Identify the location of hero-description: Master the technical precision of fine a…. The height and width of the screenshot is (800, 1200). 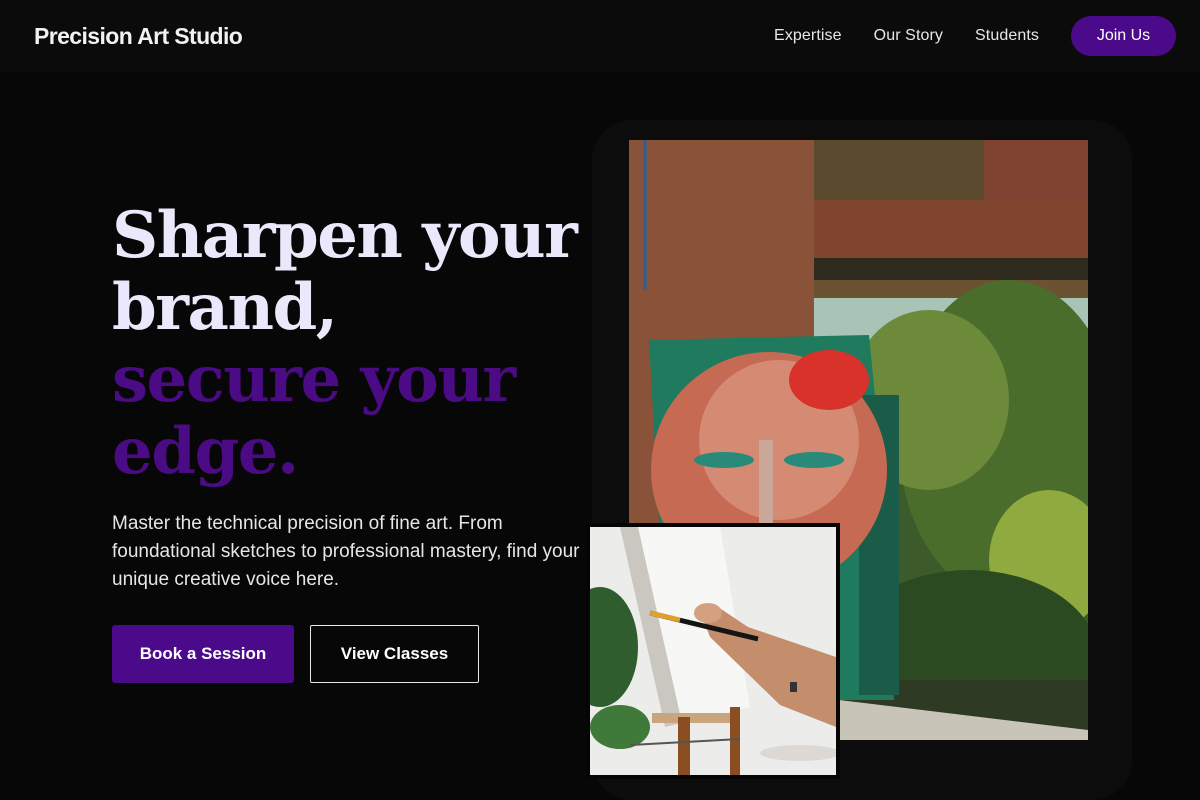
(346, 551).